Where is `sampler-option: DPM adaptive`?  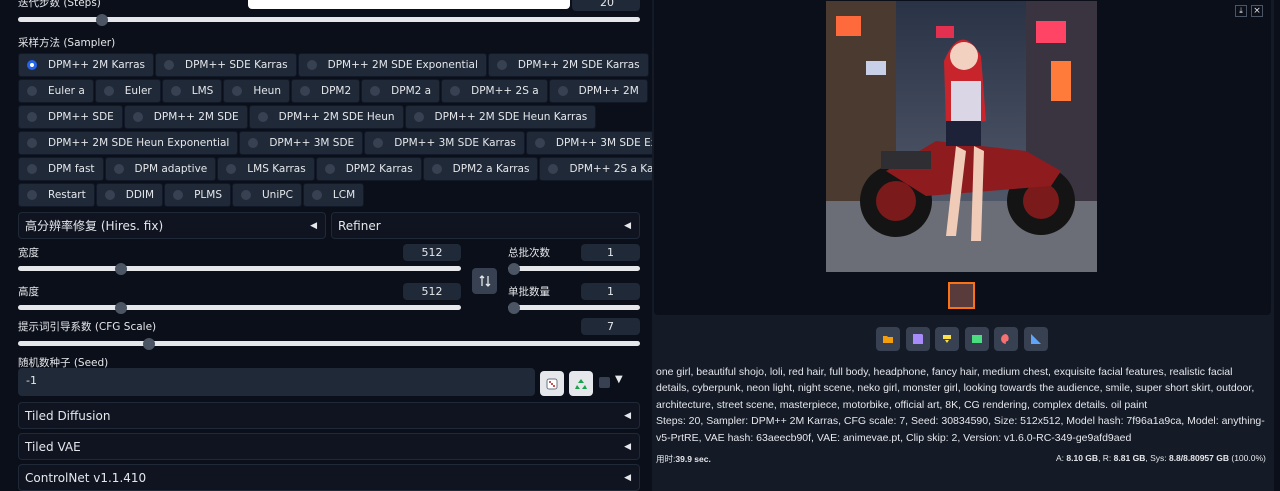
sampler-option: DPM adaptive is located at coordinates (160, 169).